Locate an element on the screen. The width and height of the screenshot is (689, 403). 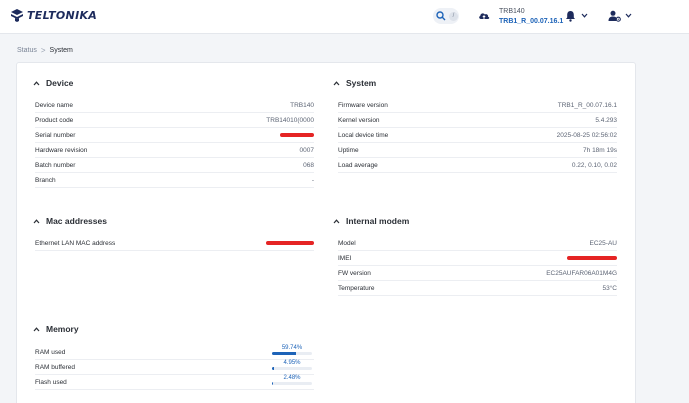
row-value: EC25AUFAR06A01M4G is located at coordinates (581, 273).